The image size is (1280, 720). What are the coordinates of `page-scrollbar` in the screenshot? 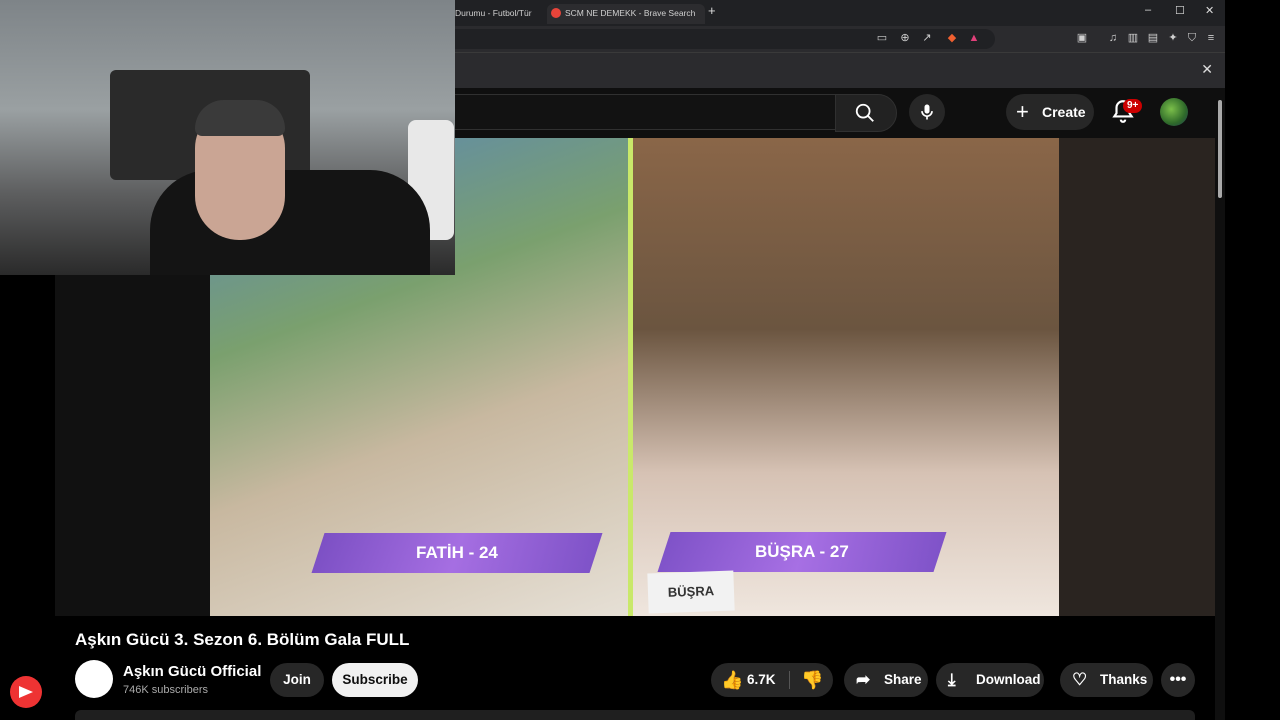 It's located at (1220, 404).